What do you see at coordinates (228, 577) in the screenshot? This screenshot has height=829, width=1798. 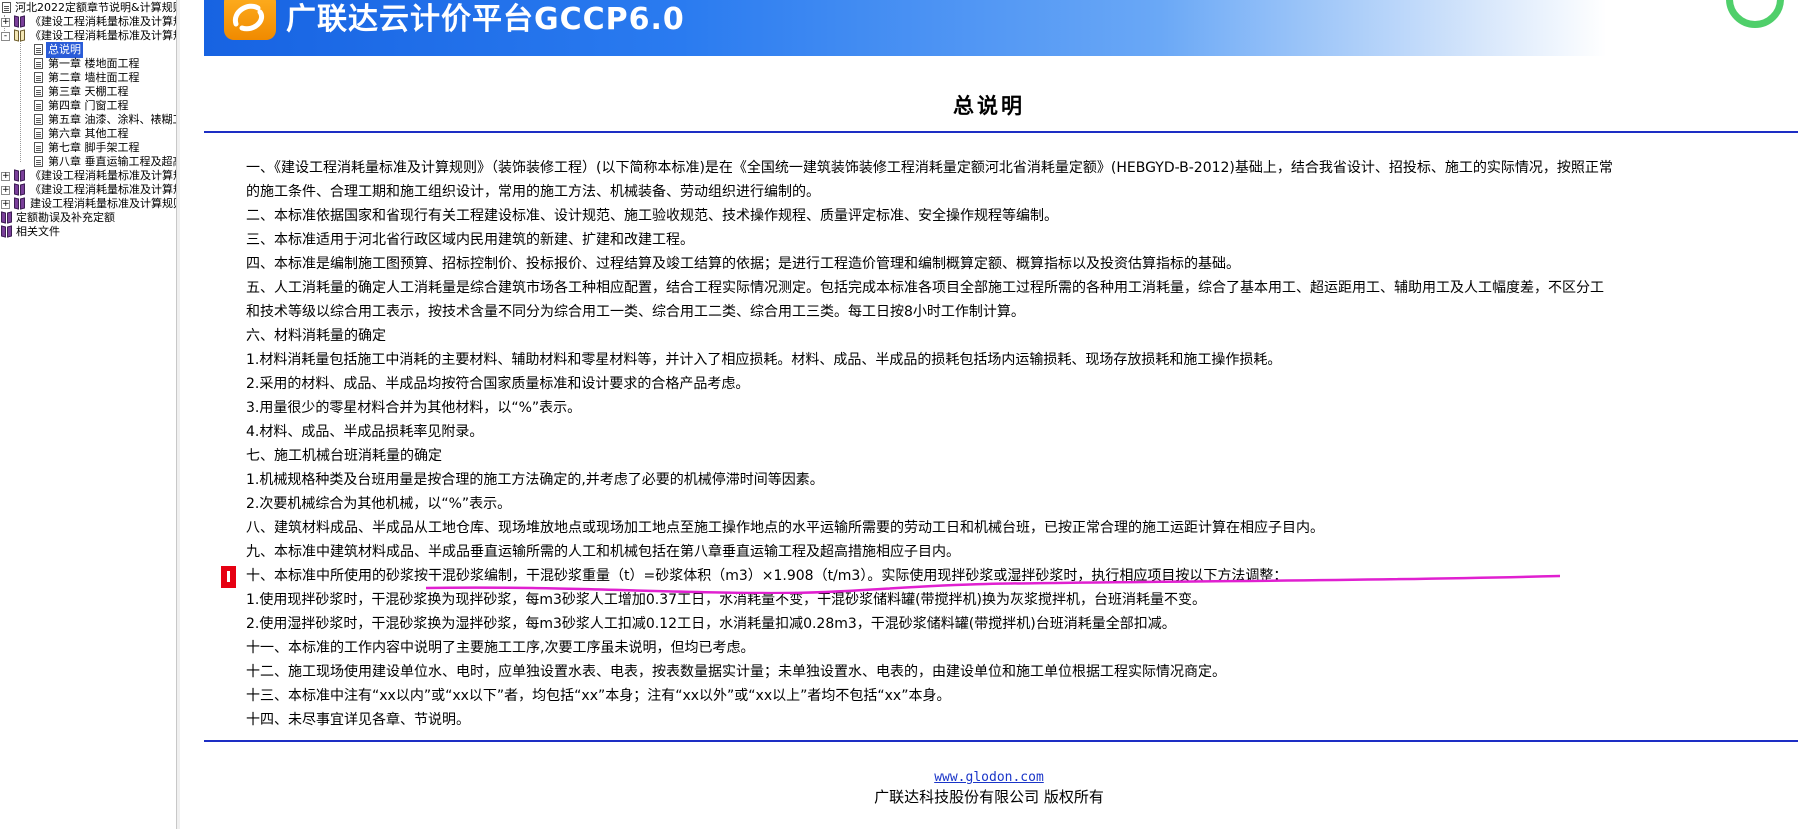 I see `bookmark-marker-icon` at bounding box center [228, 577].